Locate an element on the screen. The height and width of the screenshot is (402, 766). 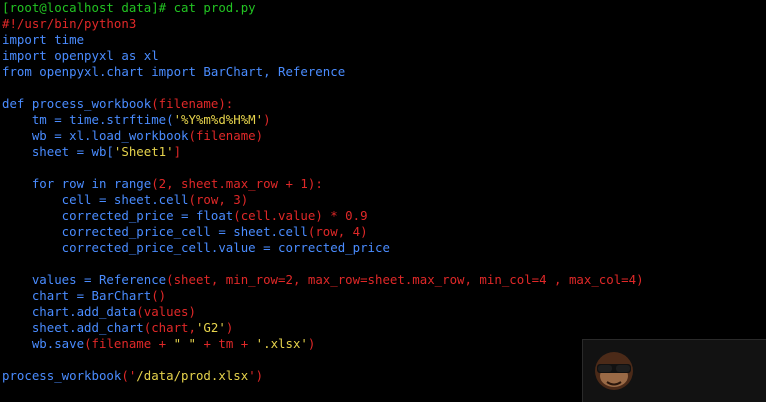
code-token: + tm + is located at coordinates (225, 343).